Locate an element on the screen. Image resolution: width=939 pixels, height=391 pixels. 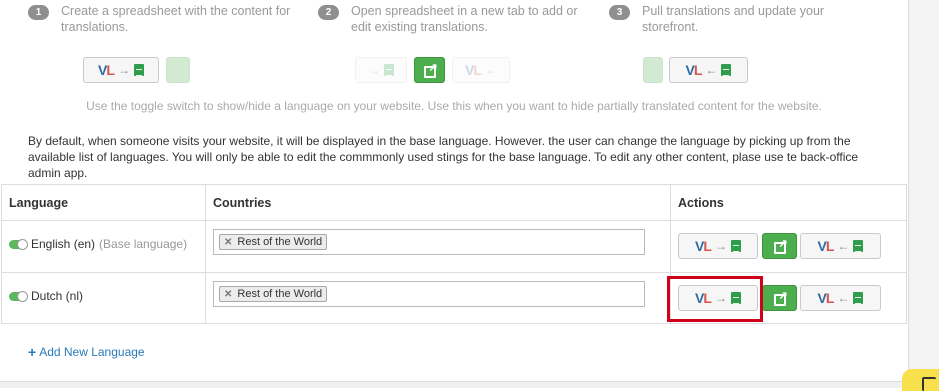
header-countries: Countries is located at coordinates (242, 203).